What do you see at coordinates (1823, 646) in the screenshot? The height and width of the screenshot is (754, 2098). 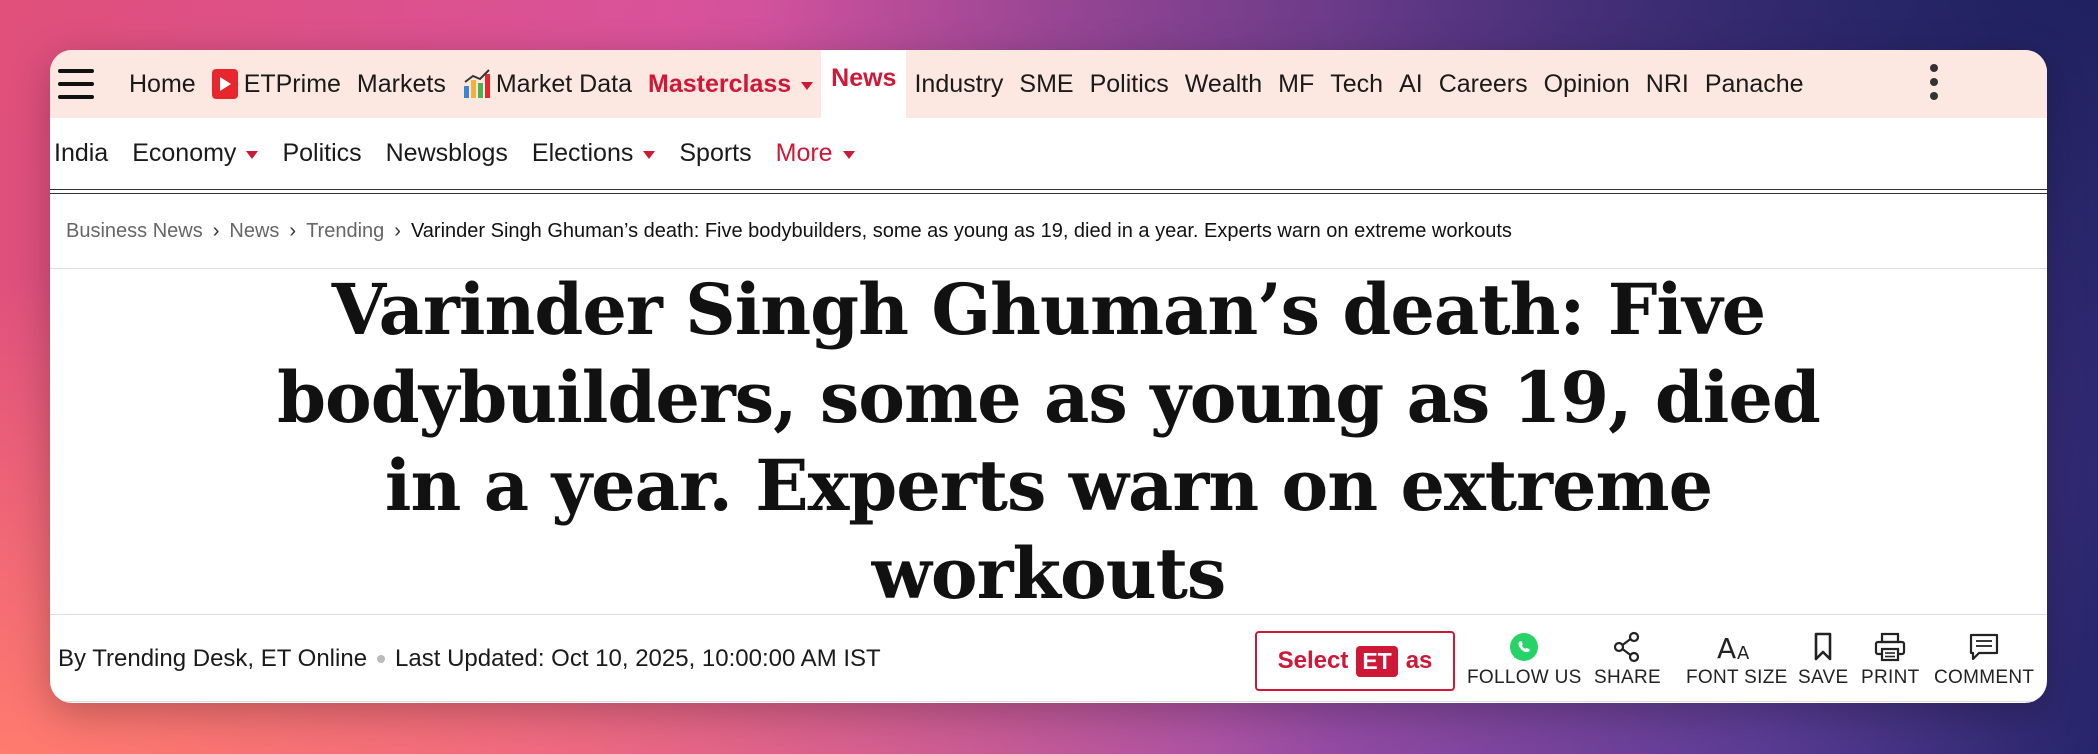 I see `bookmark-icon` at bounding box center [1823, 646].